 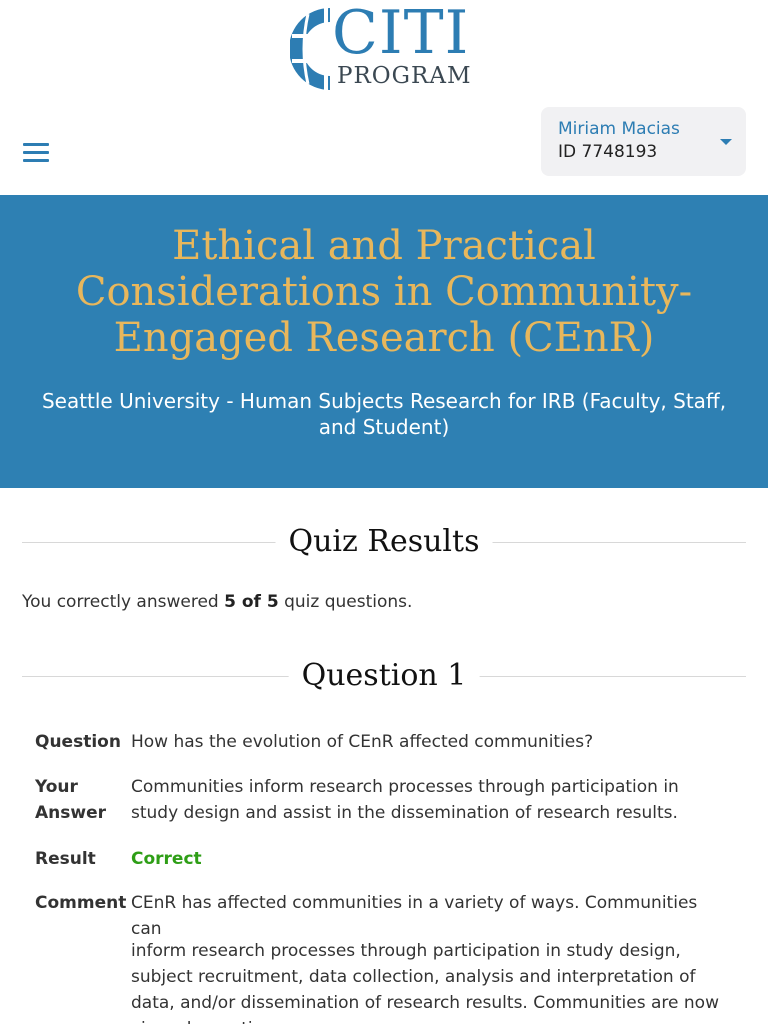 I want to click on quiz-results-heading: Quiz Results, so click(x=384, y=542).